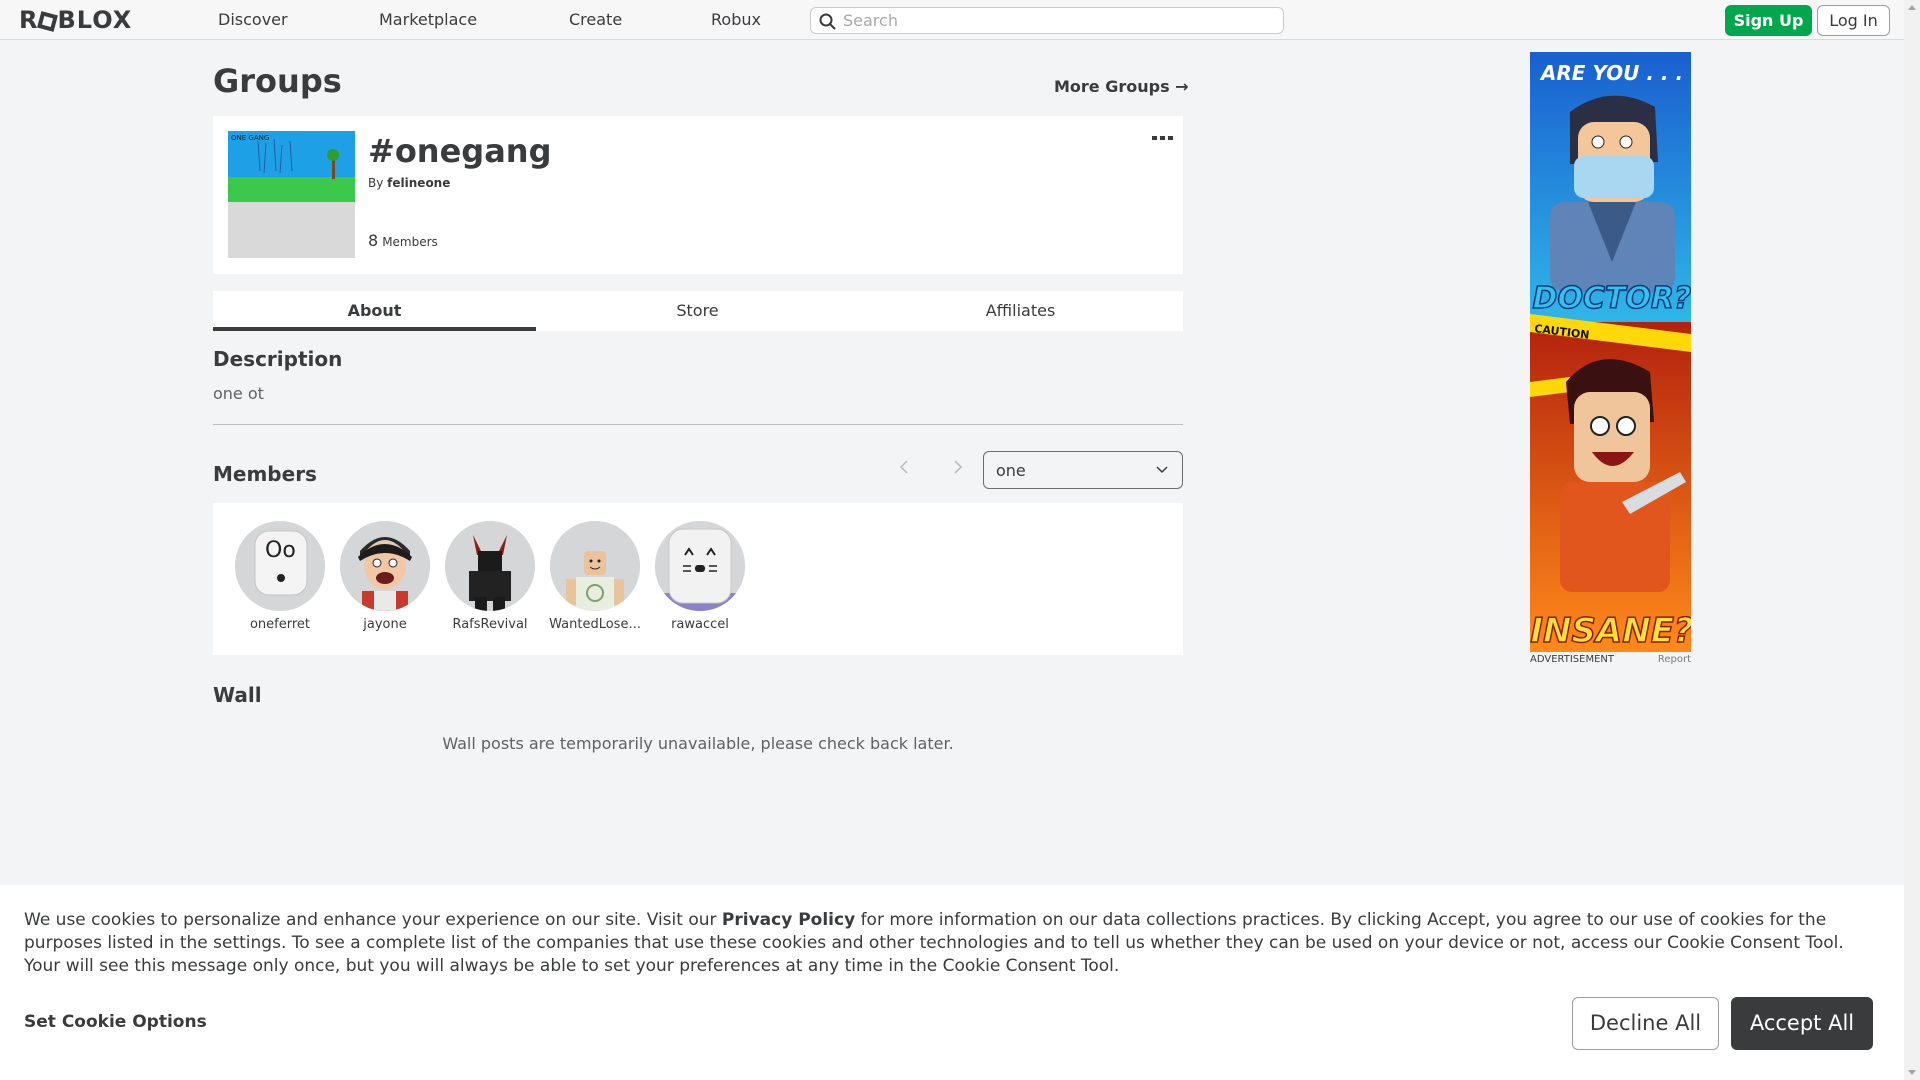 This screenshot has height=1080, width=1920. Describe the element at coordinates (788, 920) in the screenshot. I see `privacy-policy-link: Privacy Policy` at that location.